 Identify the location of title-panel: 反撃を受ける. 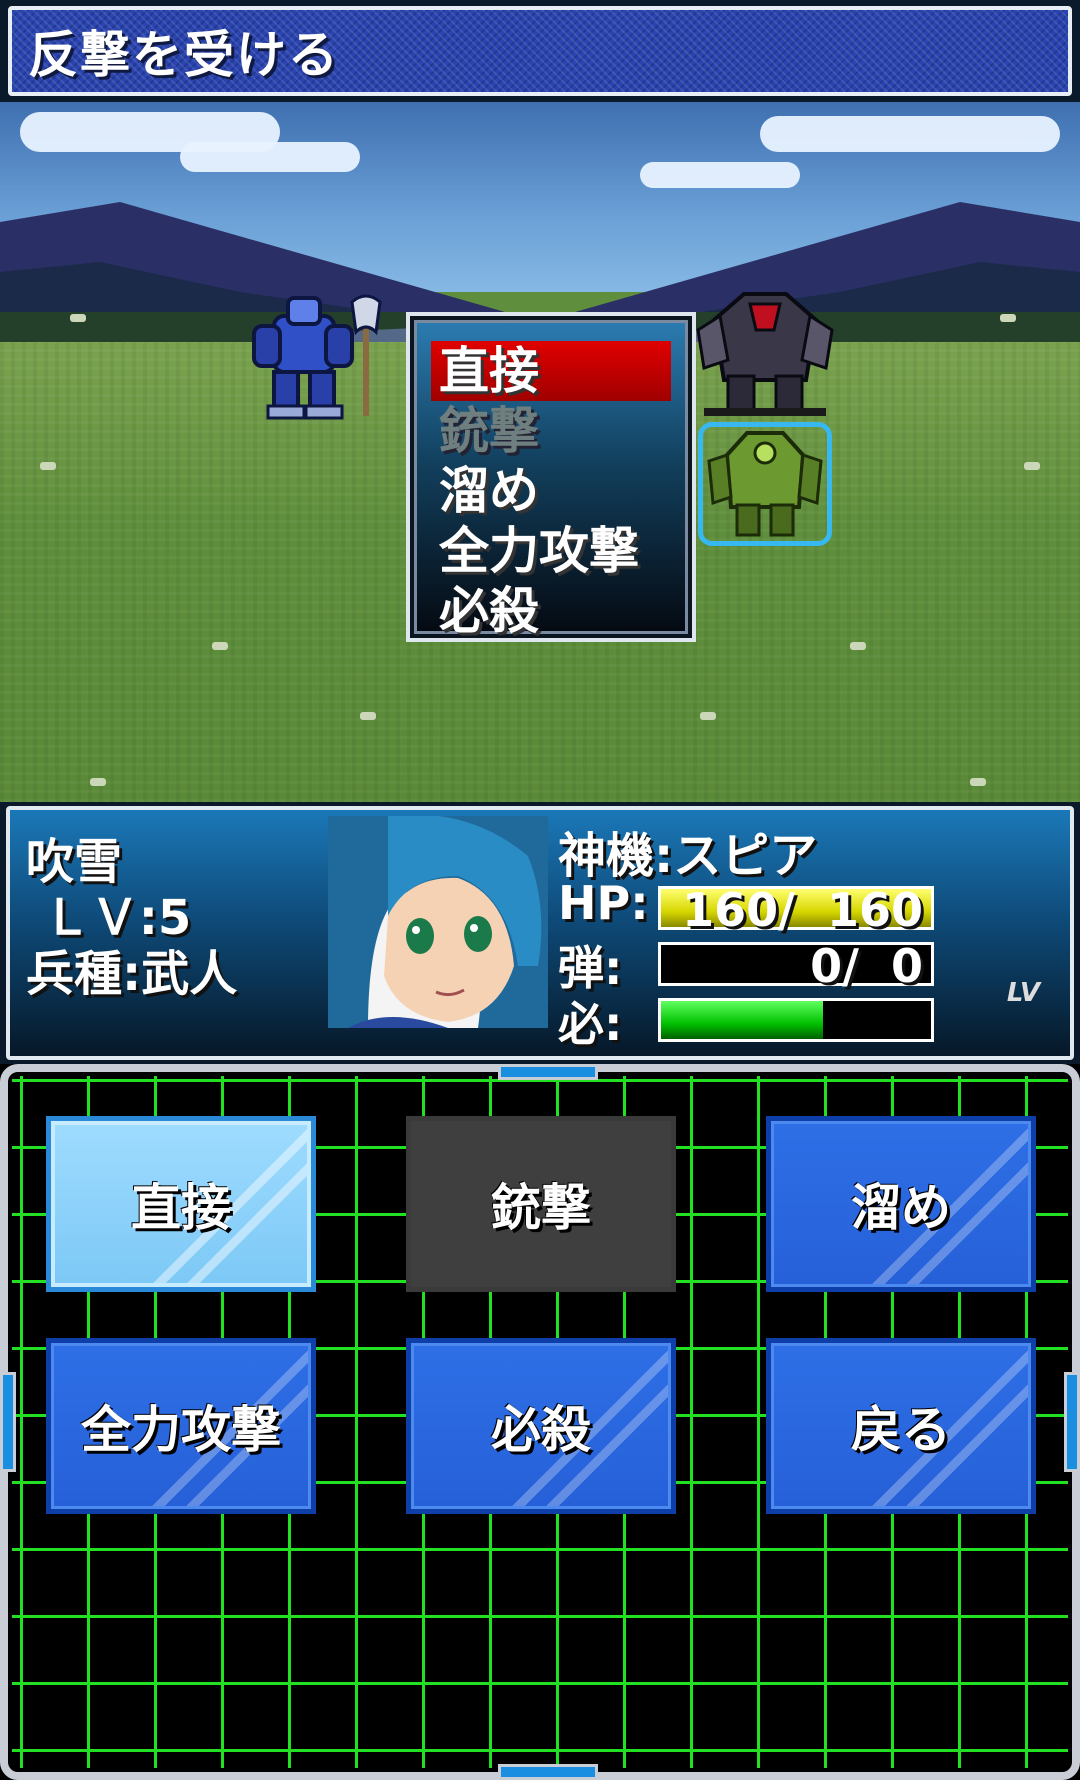
(540, 51).